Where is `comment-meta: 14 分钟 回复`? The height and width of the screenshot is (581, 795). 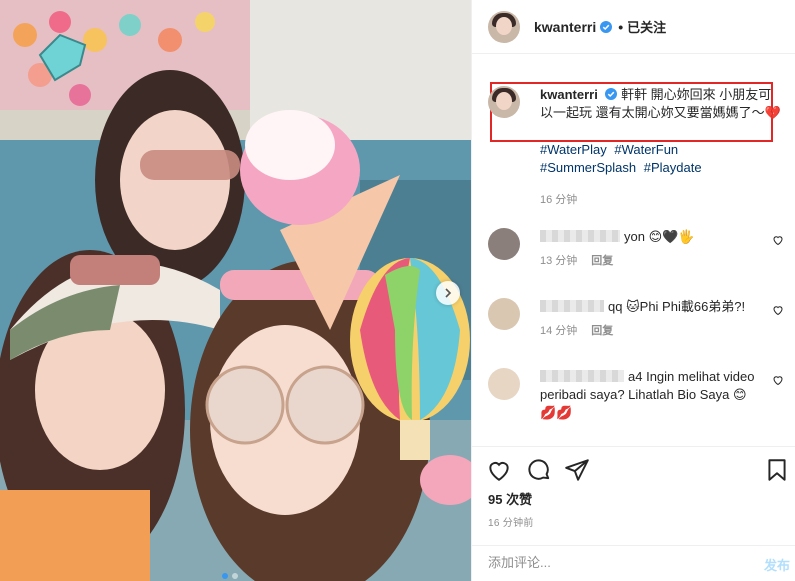 comment-meta: 14 分钟 回复 is located at coordinates (650, 331).